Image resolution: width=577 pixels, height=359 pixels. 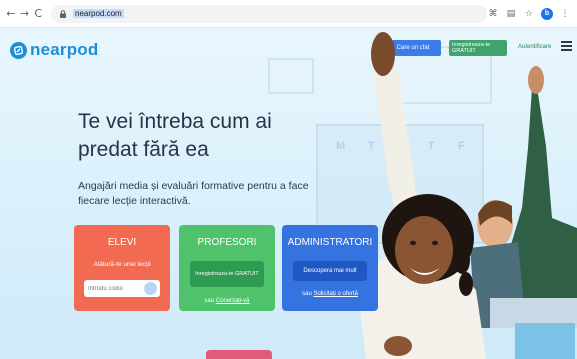 What do you see at coordinates (565, 14) in the screenshot?
I see `browser-menu-icon: ⋮` at bounding box center [565, 14].